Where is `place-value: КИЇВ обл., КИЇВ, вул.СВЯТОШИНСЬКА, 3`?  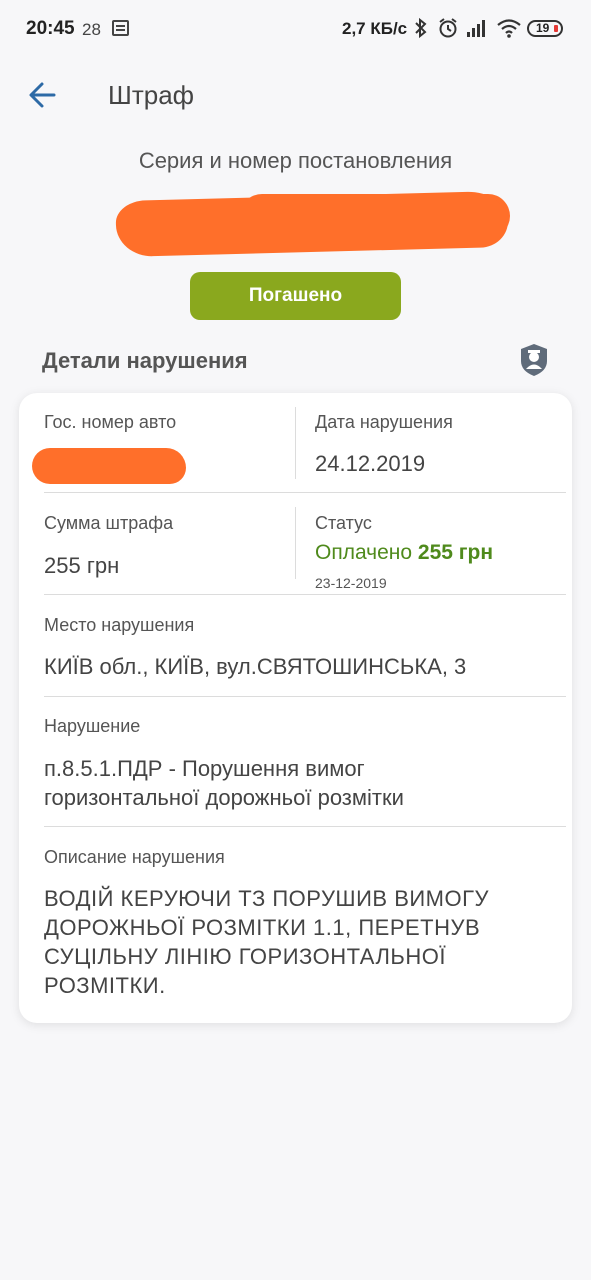 place-value: КИЇВ обл., КИЇВ, вул.СВЯТОШИНСЬКА, 3 is located at coordinates (255, 666).